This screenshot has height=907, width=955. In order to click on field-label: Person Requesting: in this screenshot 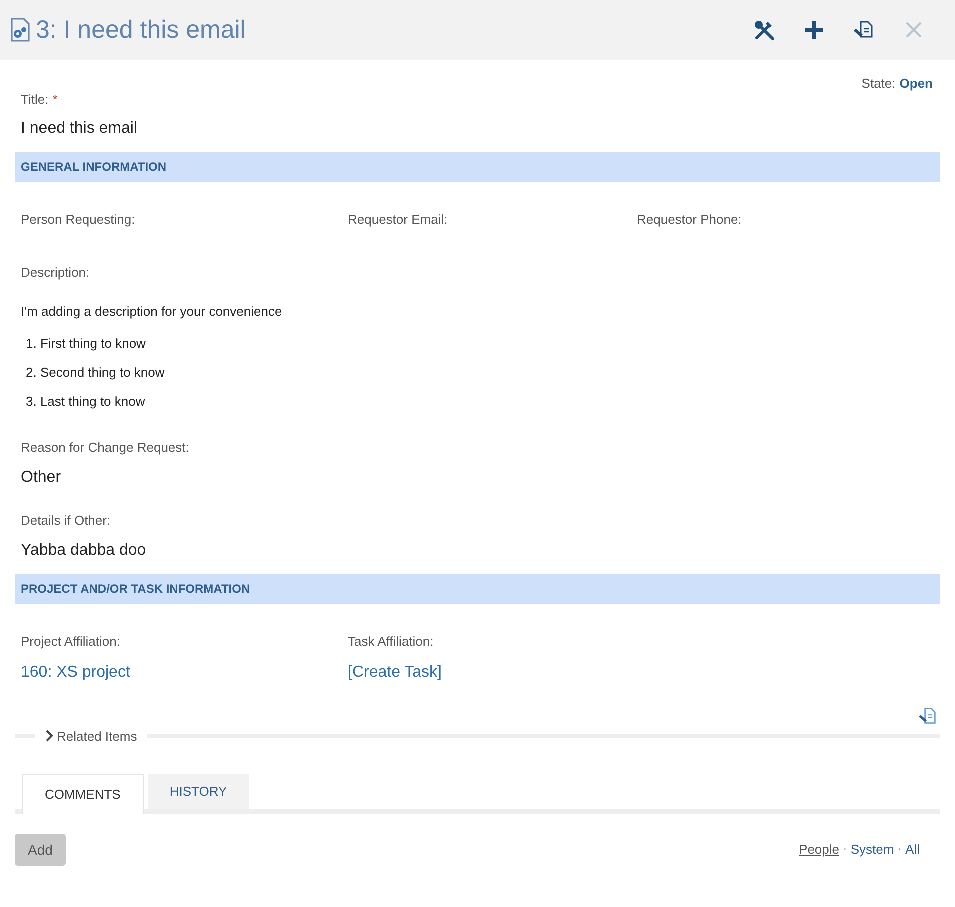, I will do `click(78, 220)`.